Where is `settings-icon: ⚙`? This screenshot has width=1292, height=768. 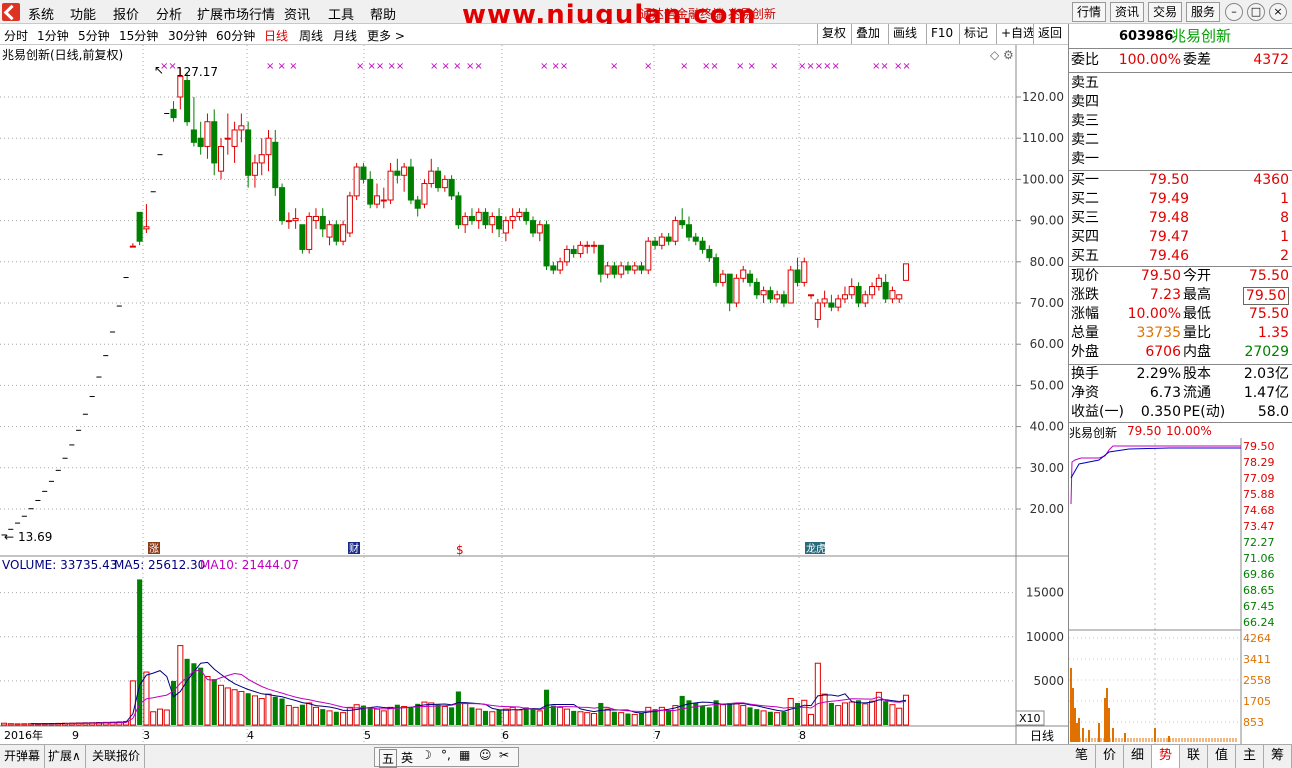
settings-icon: ⚙ is located at coordinates (1008, 55).